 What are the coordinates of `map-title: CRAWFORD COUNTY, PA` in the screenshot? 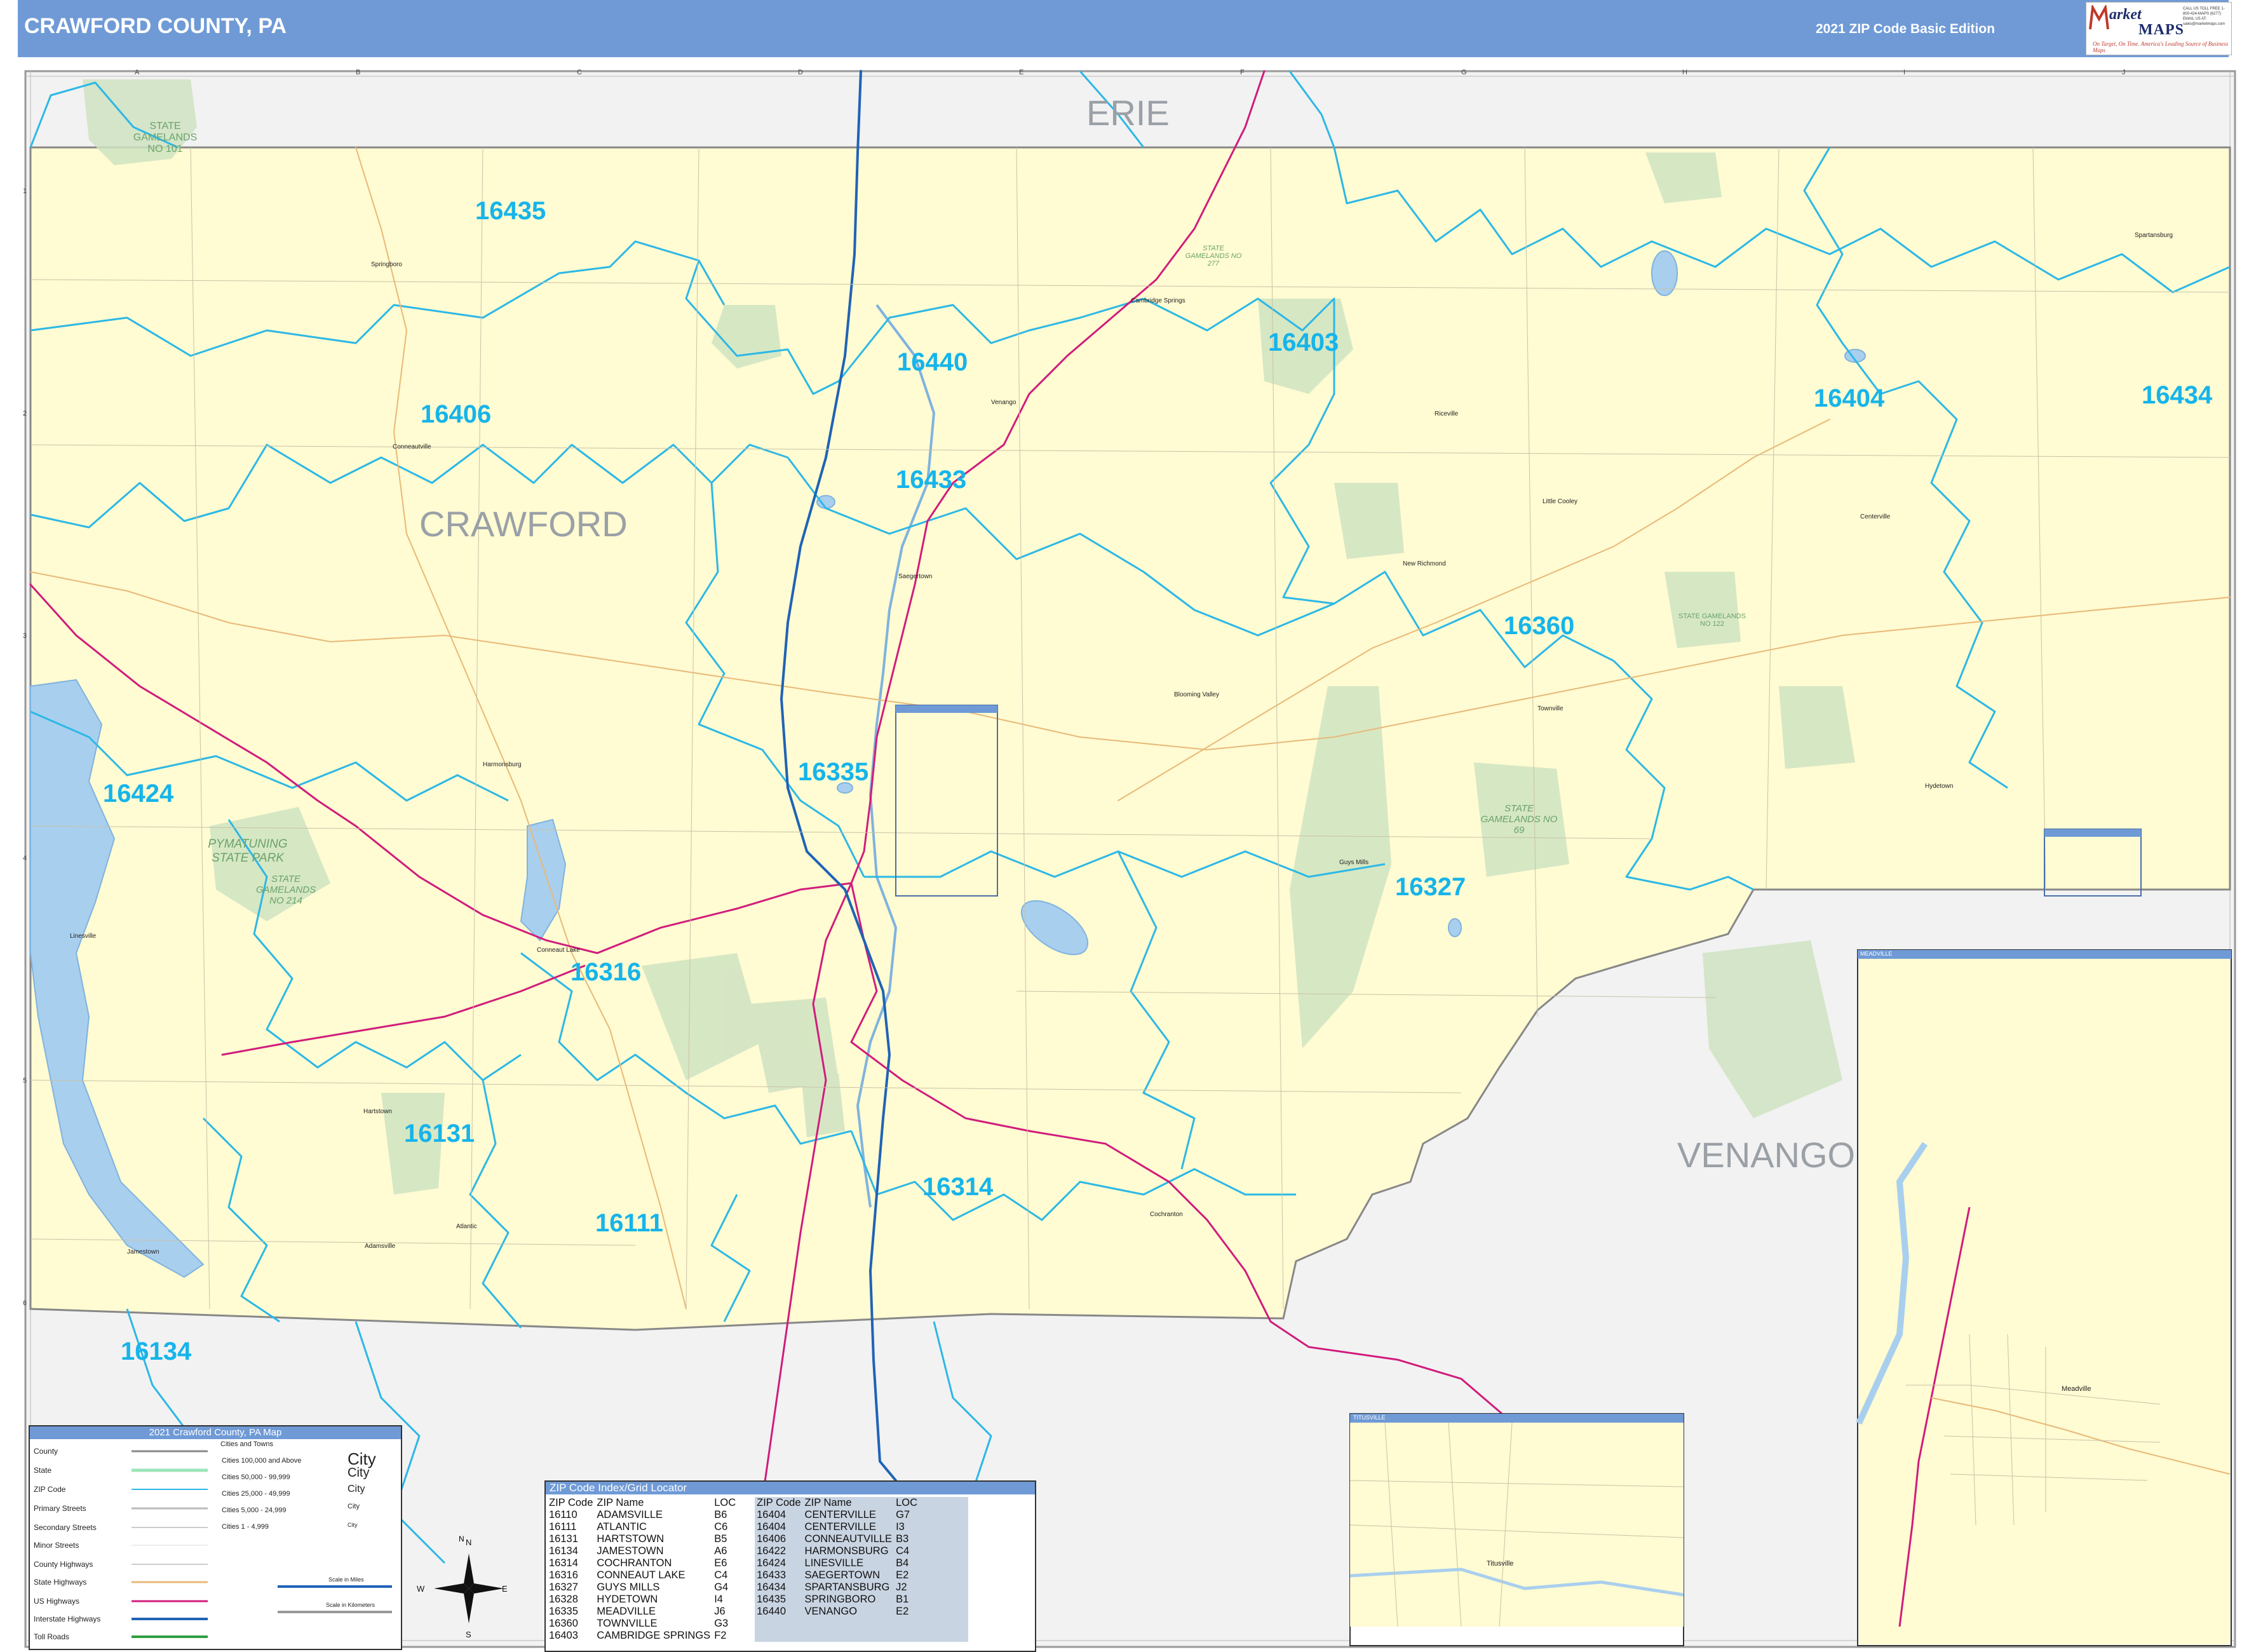 It's located at (155, 26).